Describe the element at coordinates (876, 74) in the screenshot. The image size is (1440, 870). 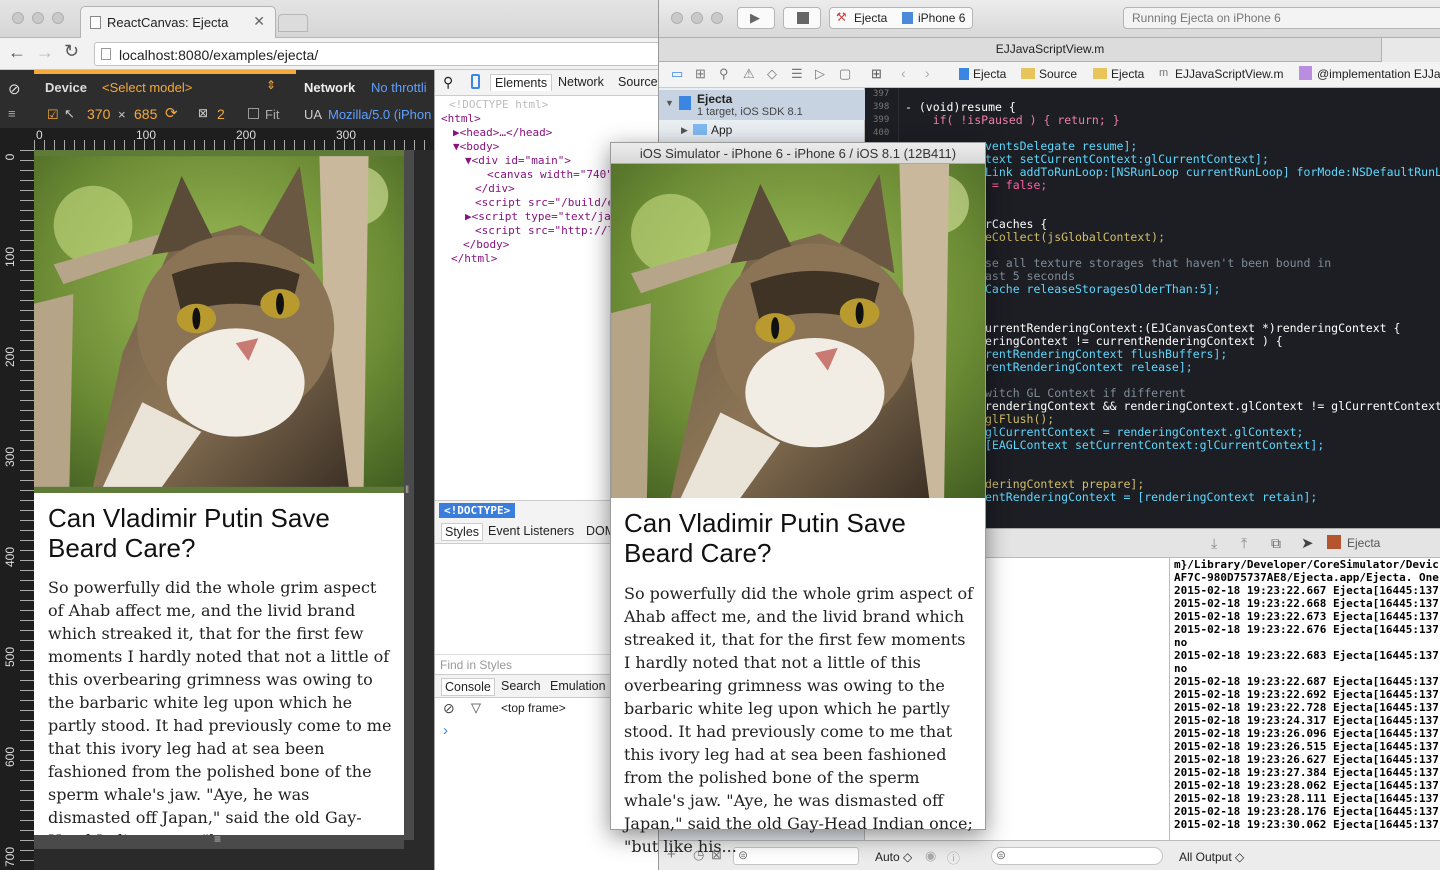
I see `related-items-icon: ⊞` at that location.